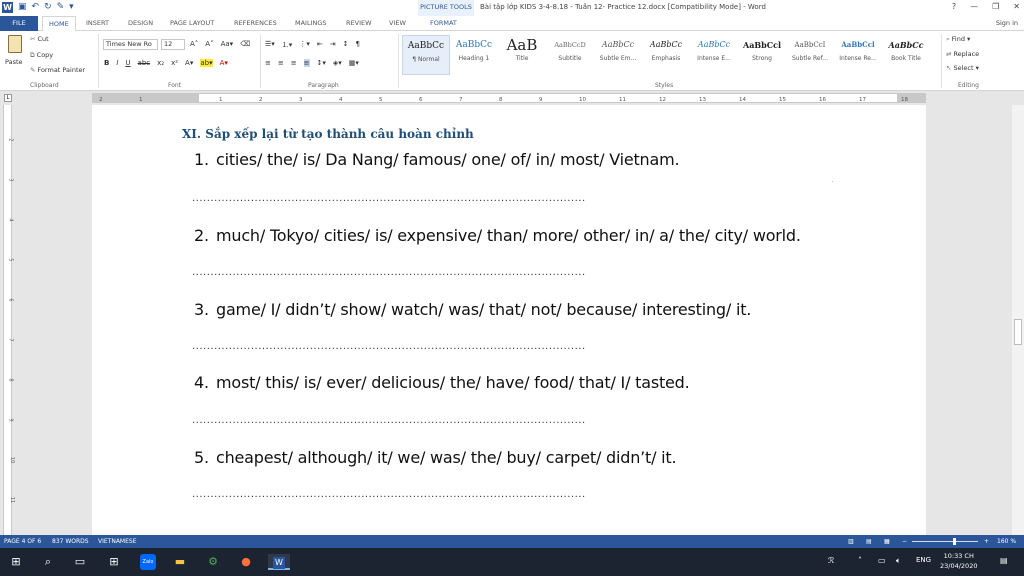  Describe the element at coordinates (268, 63) in the screenshot. I see `align-left-icon: ≡` at that location.